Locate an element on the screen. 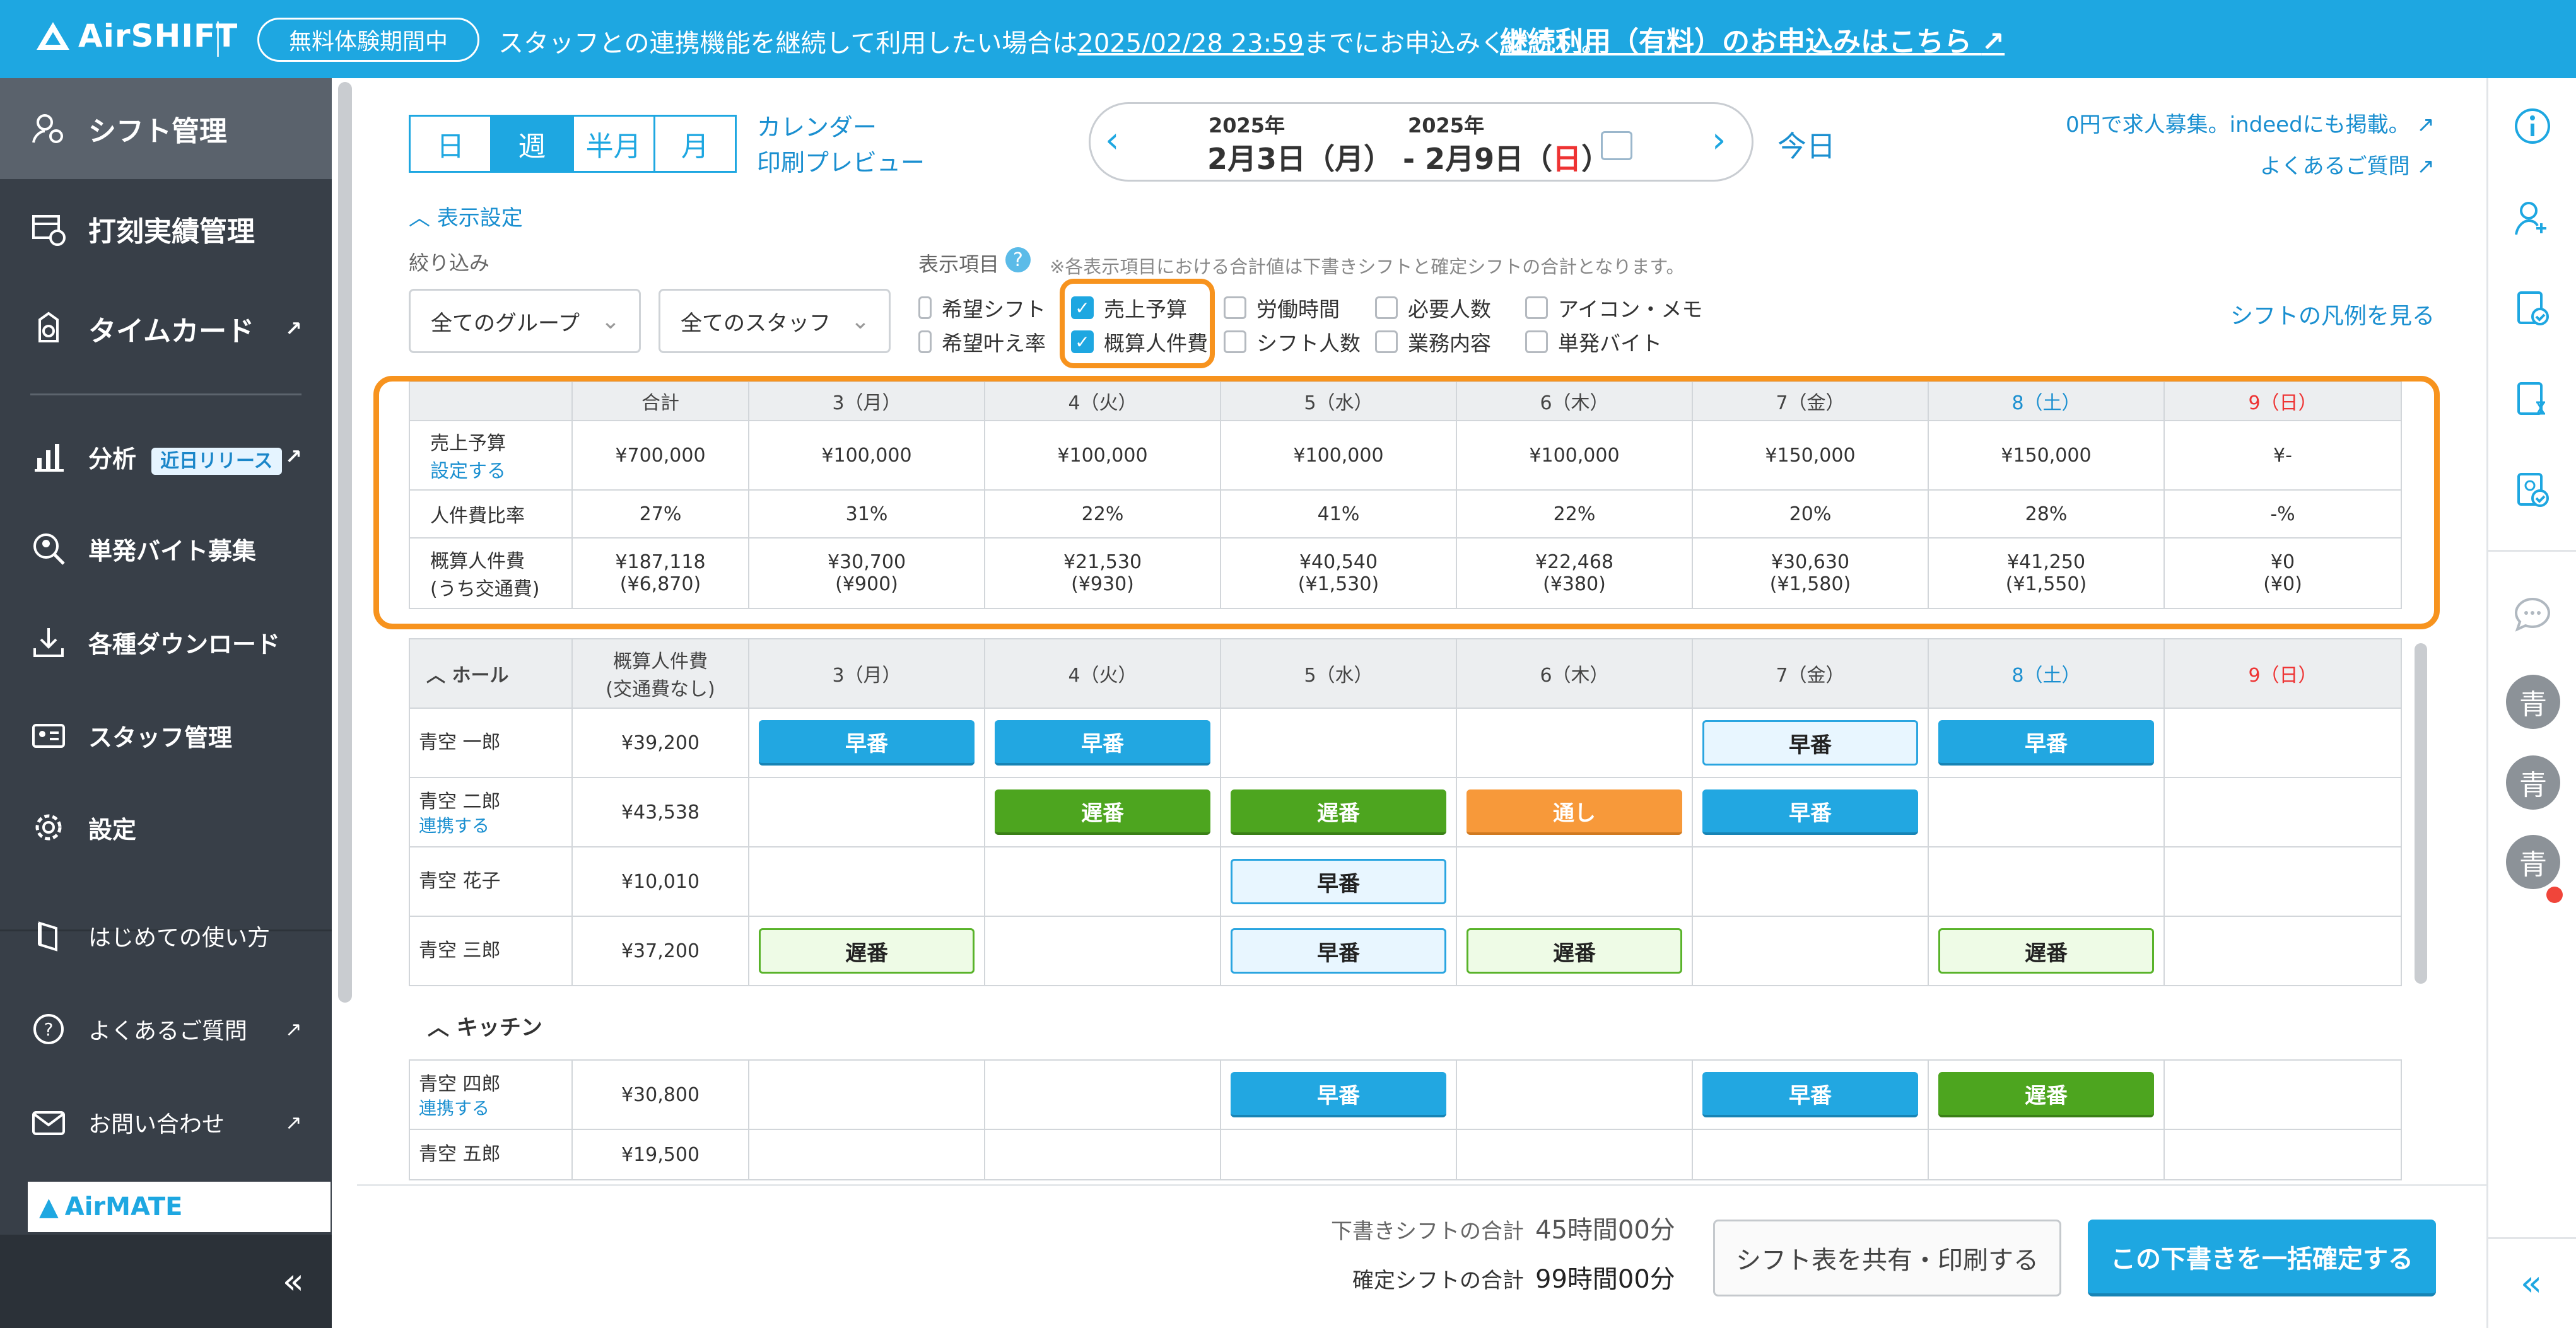  checkbox-work-hours: 労働時間 is located at coordinates (1282, 308).